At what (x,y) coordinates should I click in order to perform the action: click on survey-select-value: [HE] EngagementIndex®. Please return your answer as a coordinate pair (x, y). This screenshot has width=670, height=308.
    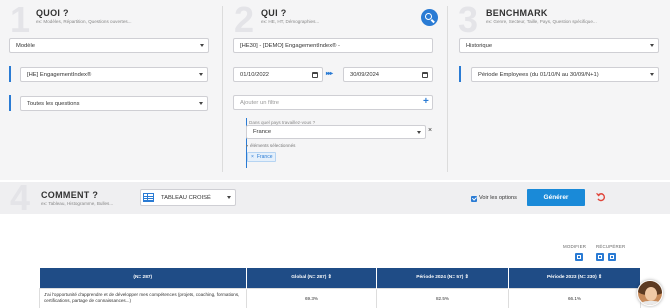
    Looking at the image, I should click on (59, 74).